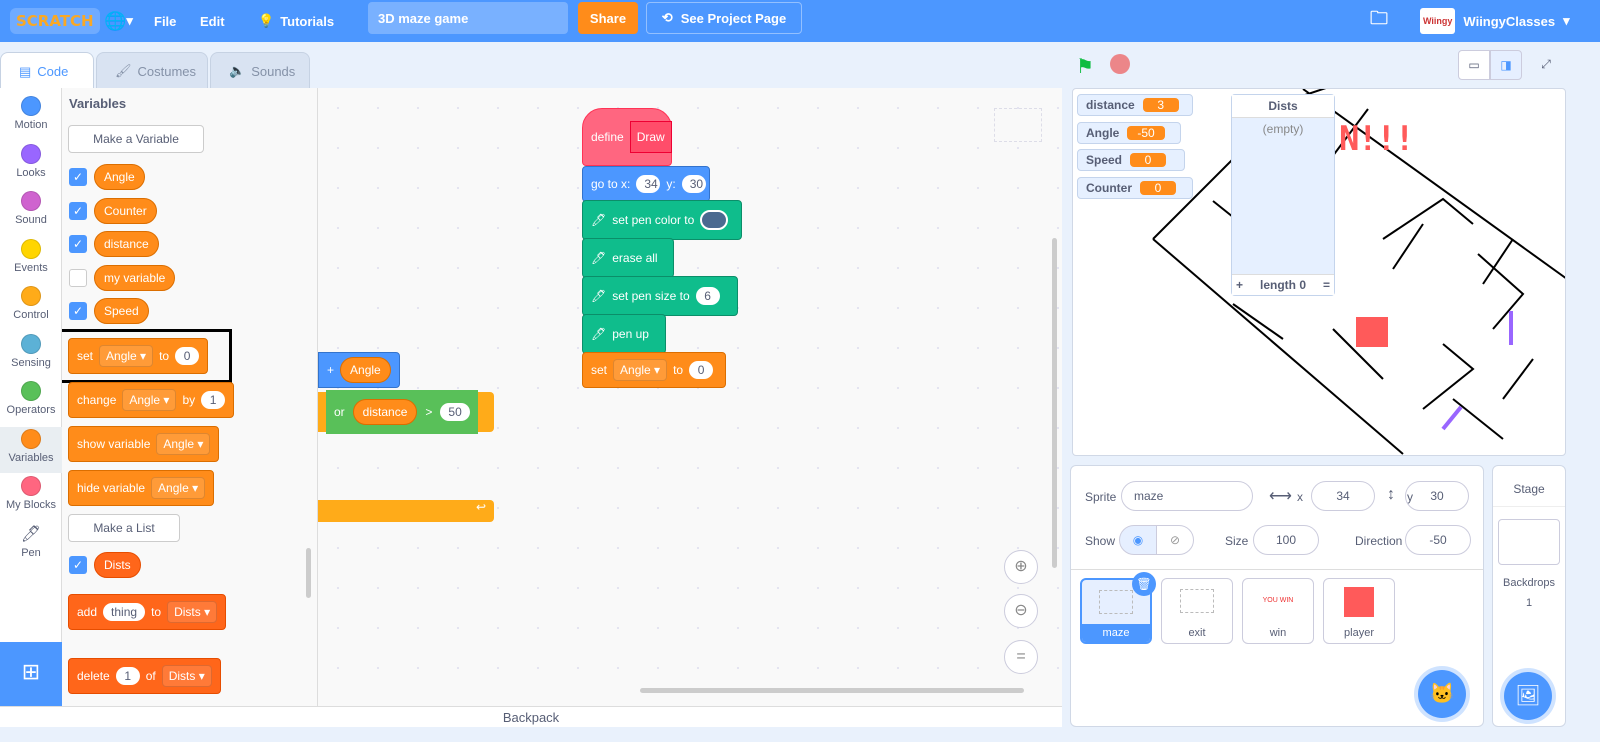 This screenshot has height=742, width=1600. I want to click on list-checkbox: ✓, so click(78, 565).